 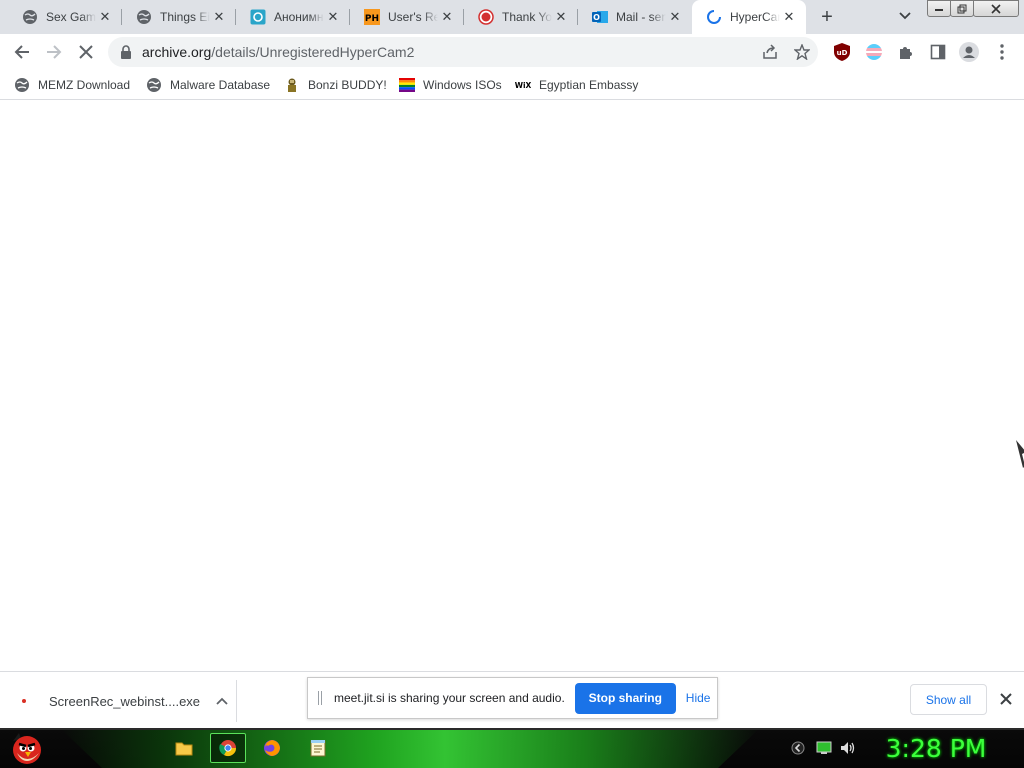 I want to click on tab-search-chevron-icon, so click(x=905, y=16).